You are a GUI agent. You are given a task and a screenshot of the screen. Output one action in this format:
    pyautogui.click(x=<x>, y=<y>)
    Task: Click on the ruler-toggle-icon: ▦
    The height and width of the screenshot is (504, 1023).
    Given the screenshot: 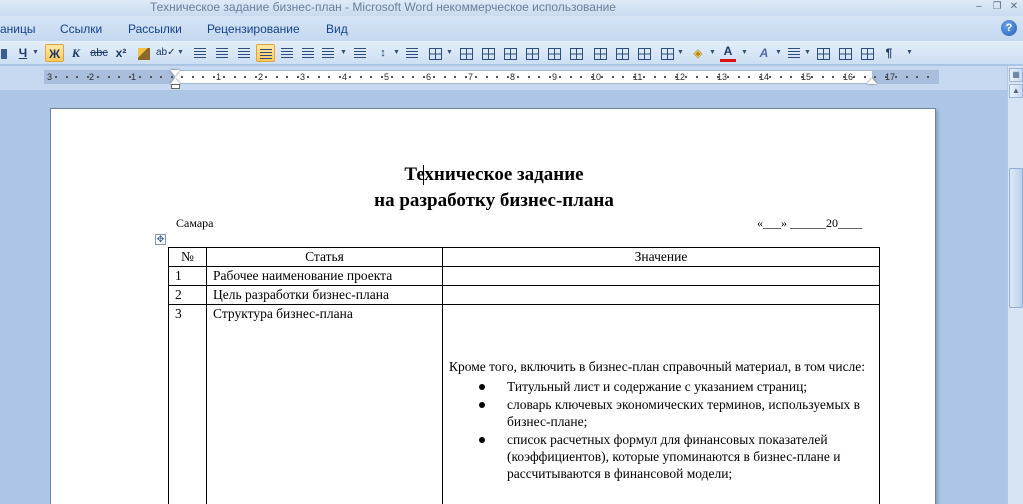 What is the action you would take?
    pyautogui.click(x=1016, y=75)
    